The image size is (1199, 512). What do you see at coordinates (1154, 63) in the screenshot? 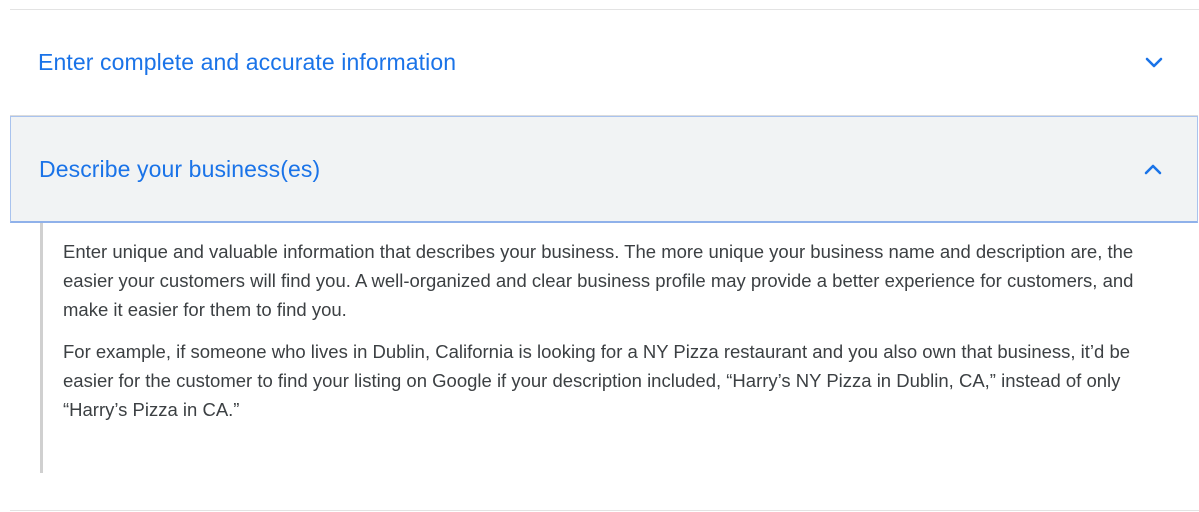
I see `chevron-down-icon` at bounding box center [1154, 63].